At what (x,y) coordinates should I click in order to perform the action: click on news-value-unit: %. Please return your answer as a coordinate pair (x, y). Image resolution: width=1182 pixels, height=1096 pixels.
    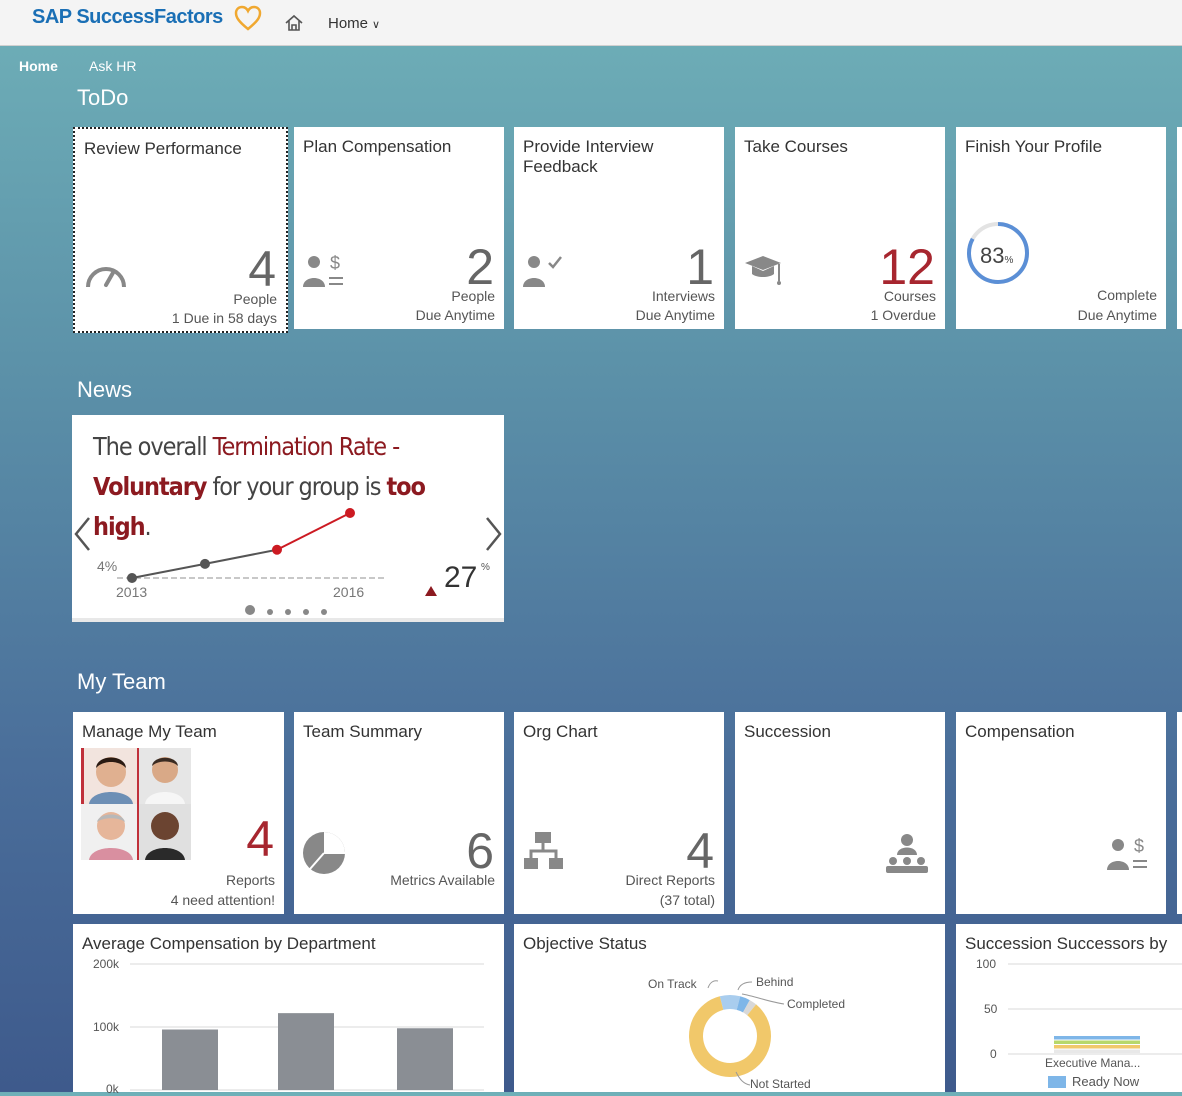
    Looking at the image, I should click on (485, 567).